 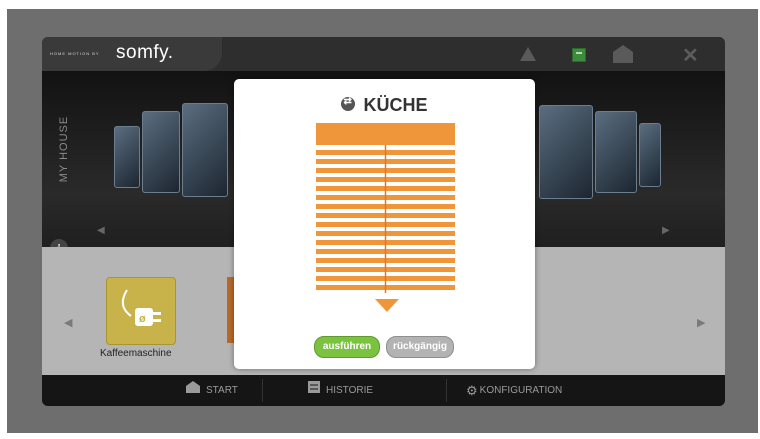 What do you see at coordinates (64, 149) in the screenshot?
I see `my-house-label: MY HOUSE` at bounding box center [64, 149].